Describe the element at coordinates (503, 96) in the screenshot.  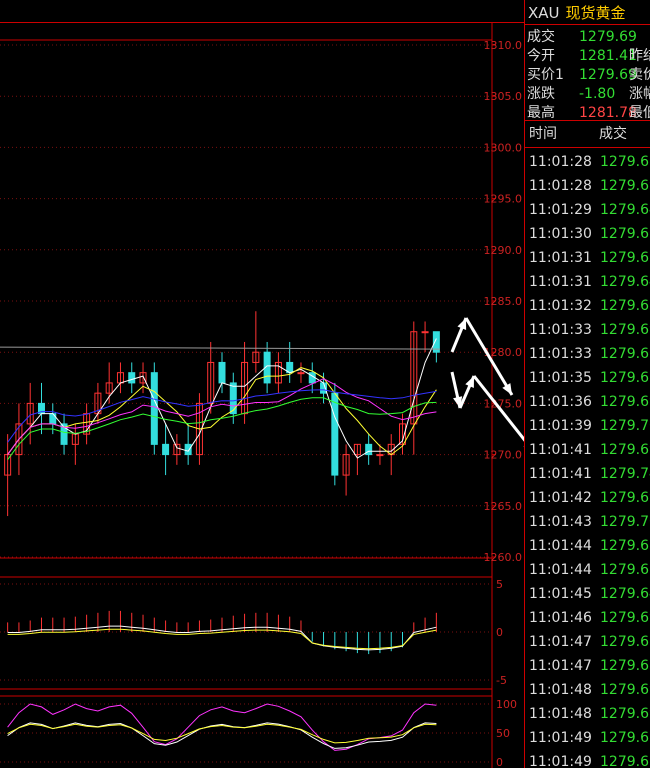
I see `price-tick-label: 1305.0` at that location.